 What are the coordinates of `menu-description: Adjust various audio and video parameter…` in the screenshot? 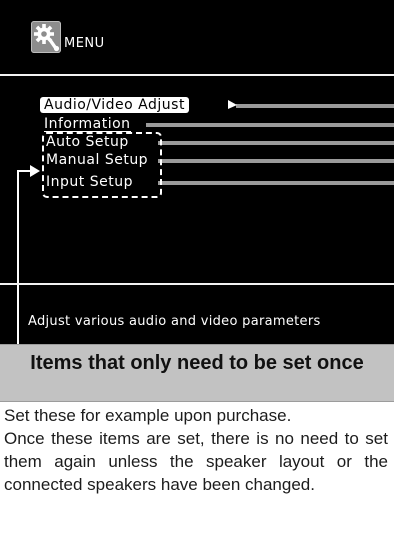 It's located at (174, 321).